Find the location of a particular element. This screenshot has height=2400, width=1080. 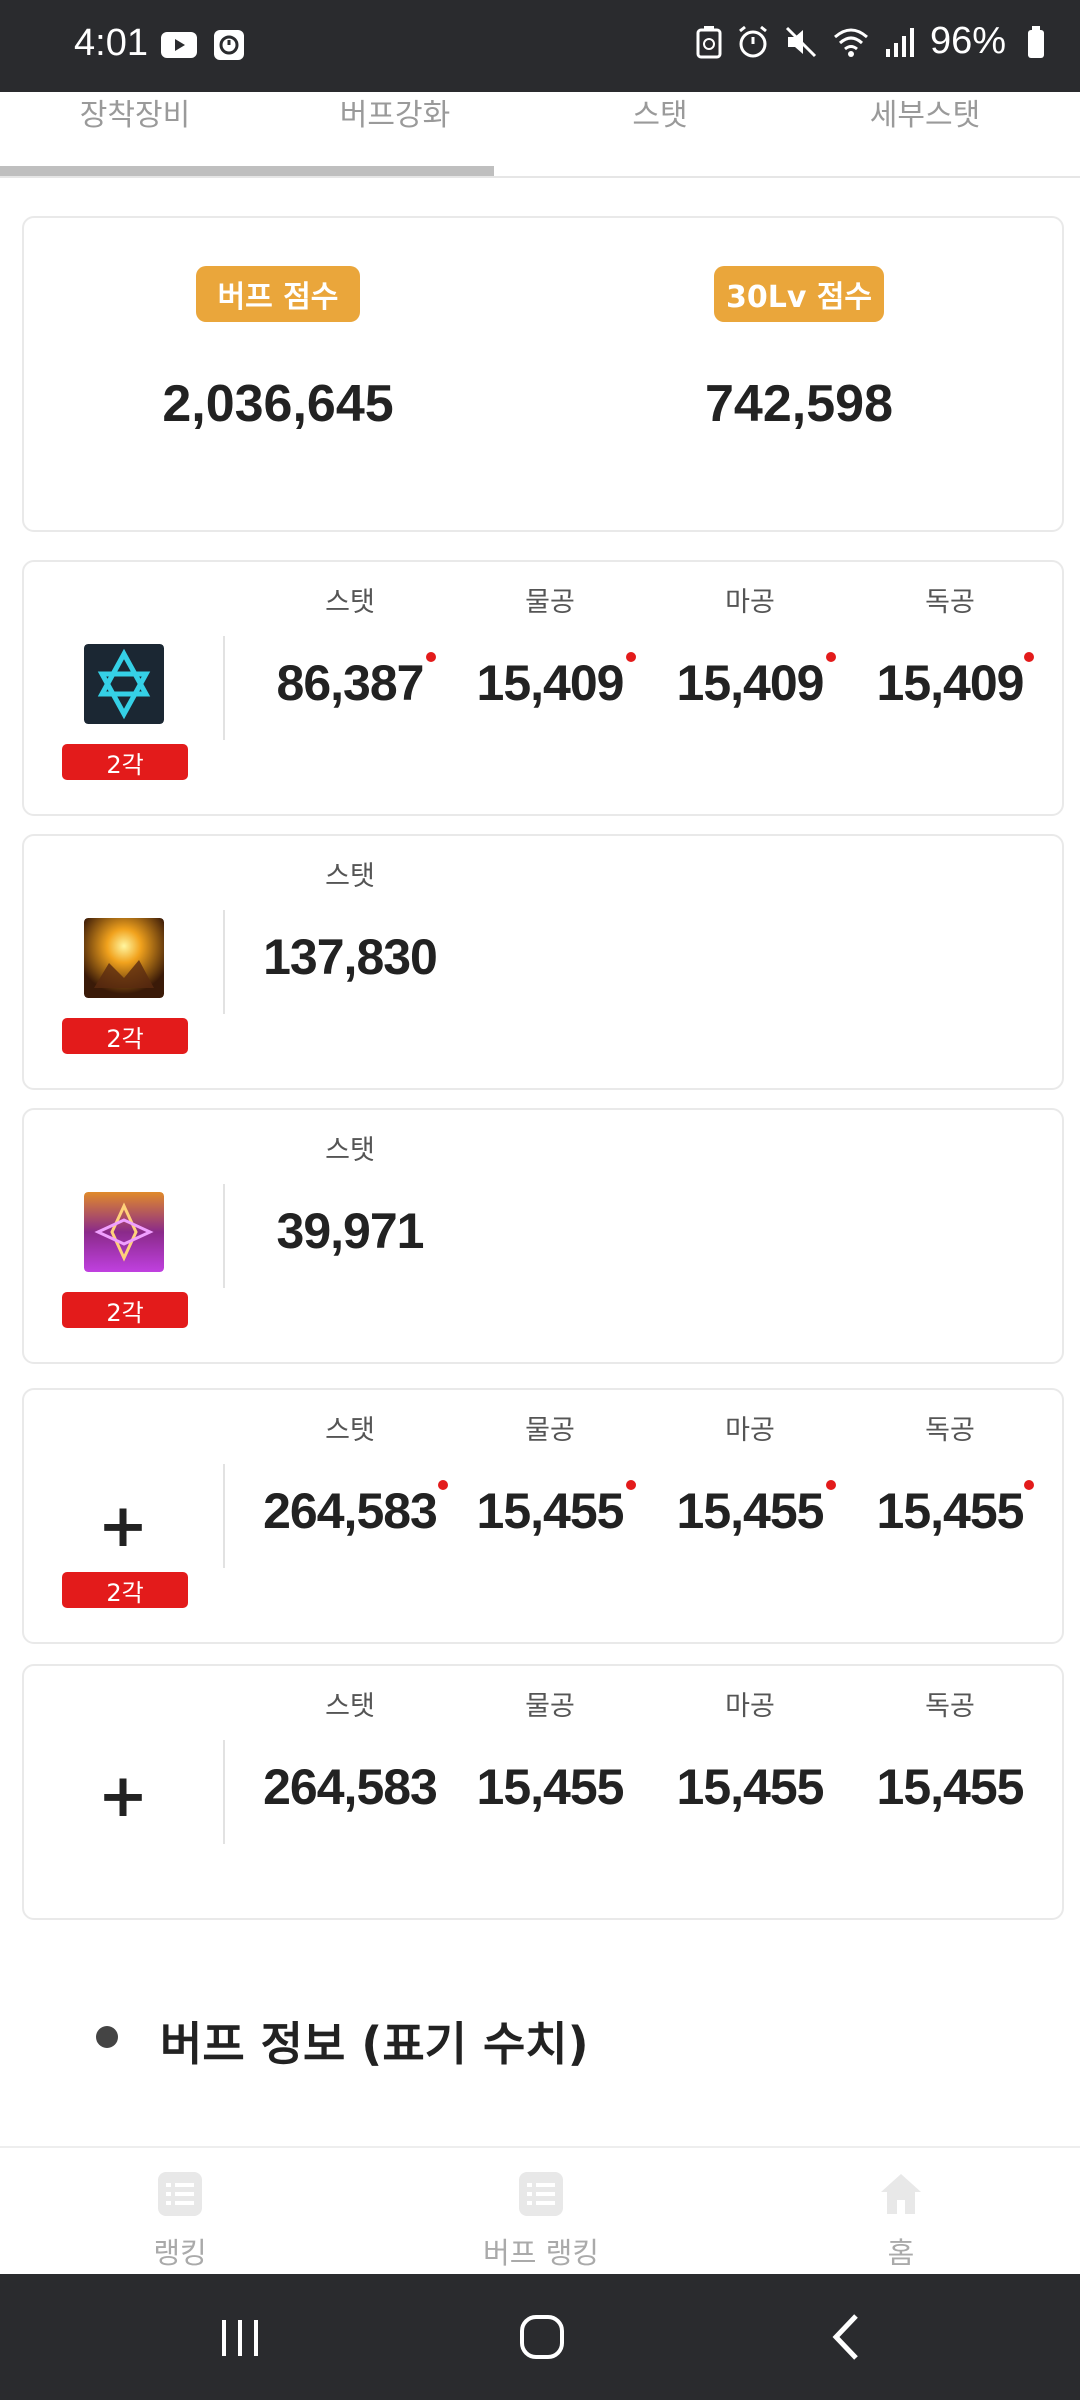

stat-value: 137,830 is located at coordinates (350, 957).